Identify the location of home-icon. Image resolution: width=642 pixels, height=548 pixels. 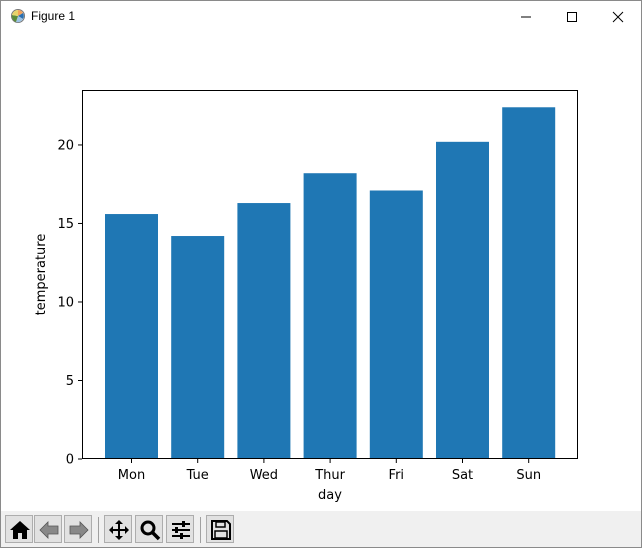
(20, 530).